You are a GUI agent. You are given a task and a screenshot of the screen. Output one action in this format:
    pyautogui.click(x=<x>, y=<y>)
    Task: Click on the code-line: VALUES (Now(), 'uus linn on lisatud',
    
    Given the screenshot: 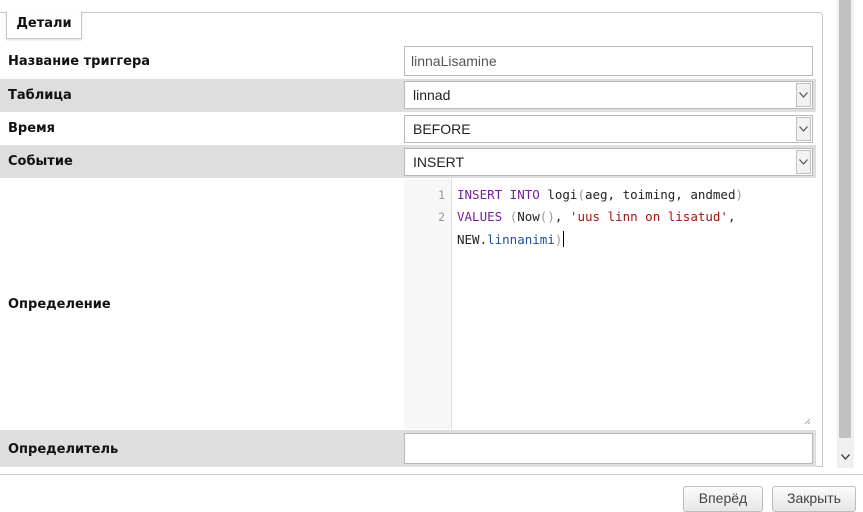 What is the action you would take?
    pyautogui.click(x=596, y=216)
    